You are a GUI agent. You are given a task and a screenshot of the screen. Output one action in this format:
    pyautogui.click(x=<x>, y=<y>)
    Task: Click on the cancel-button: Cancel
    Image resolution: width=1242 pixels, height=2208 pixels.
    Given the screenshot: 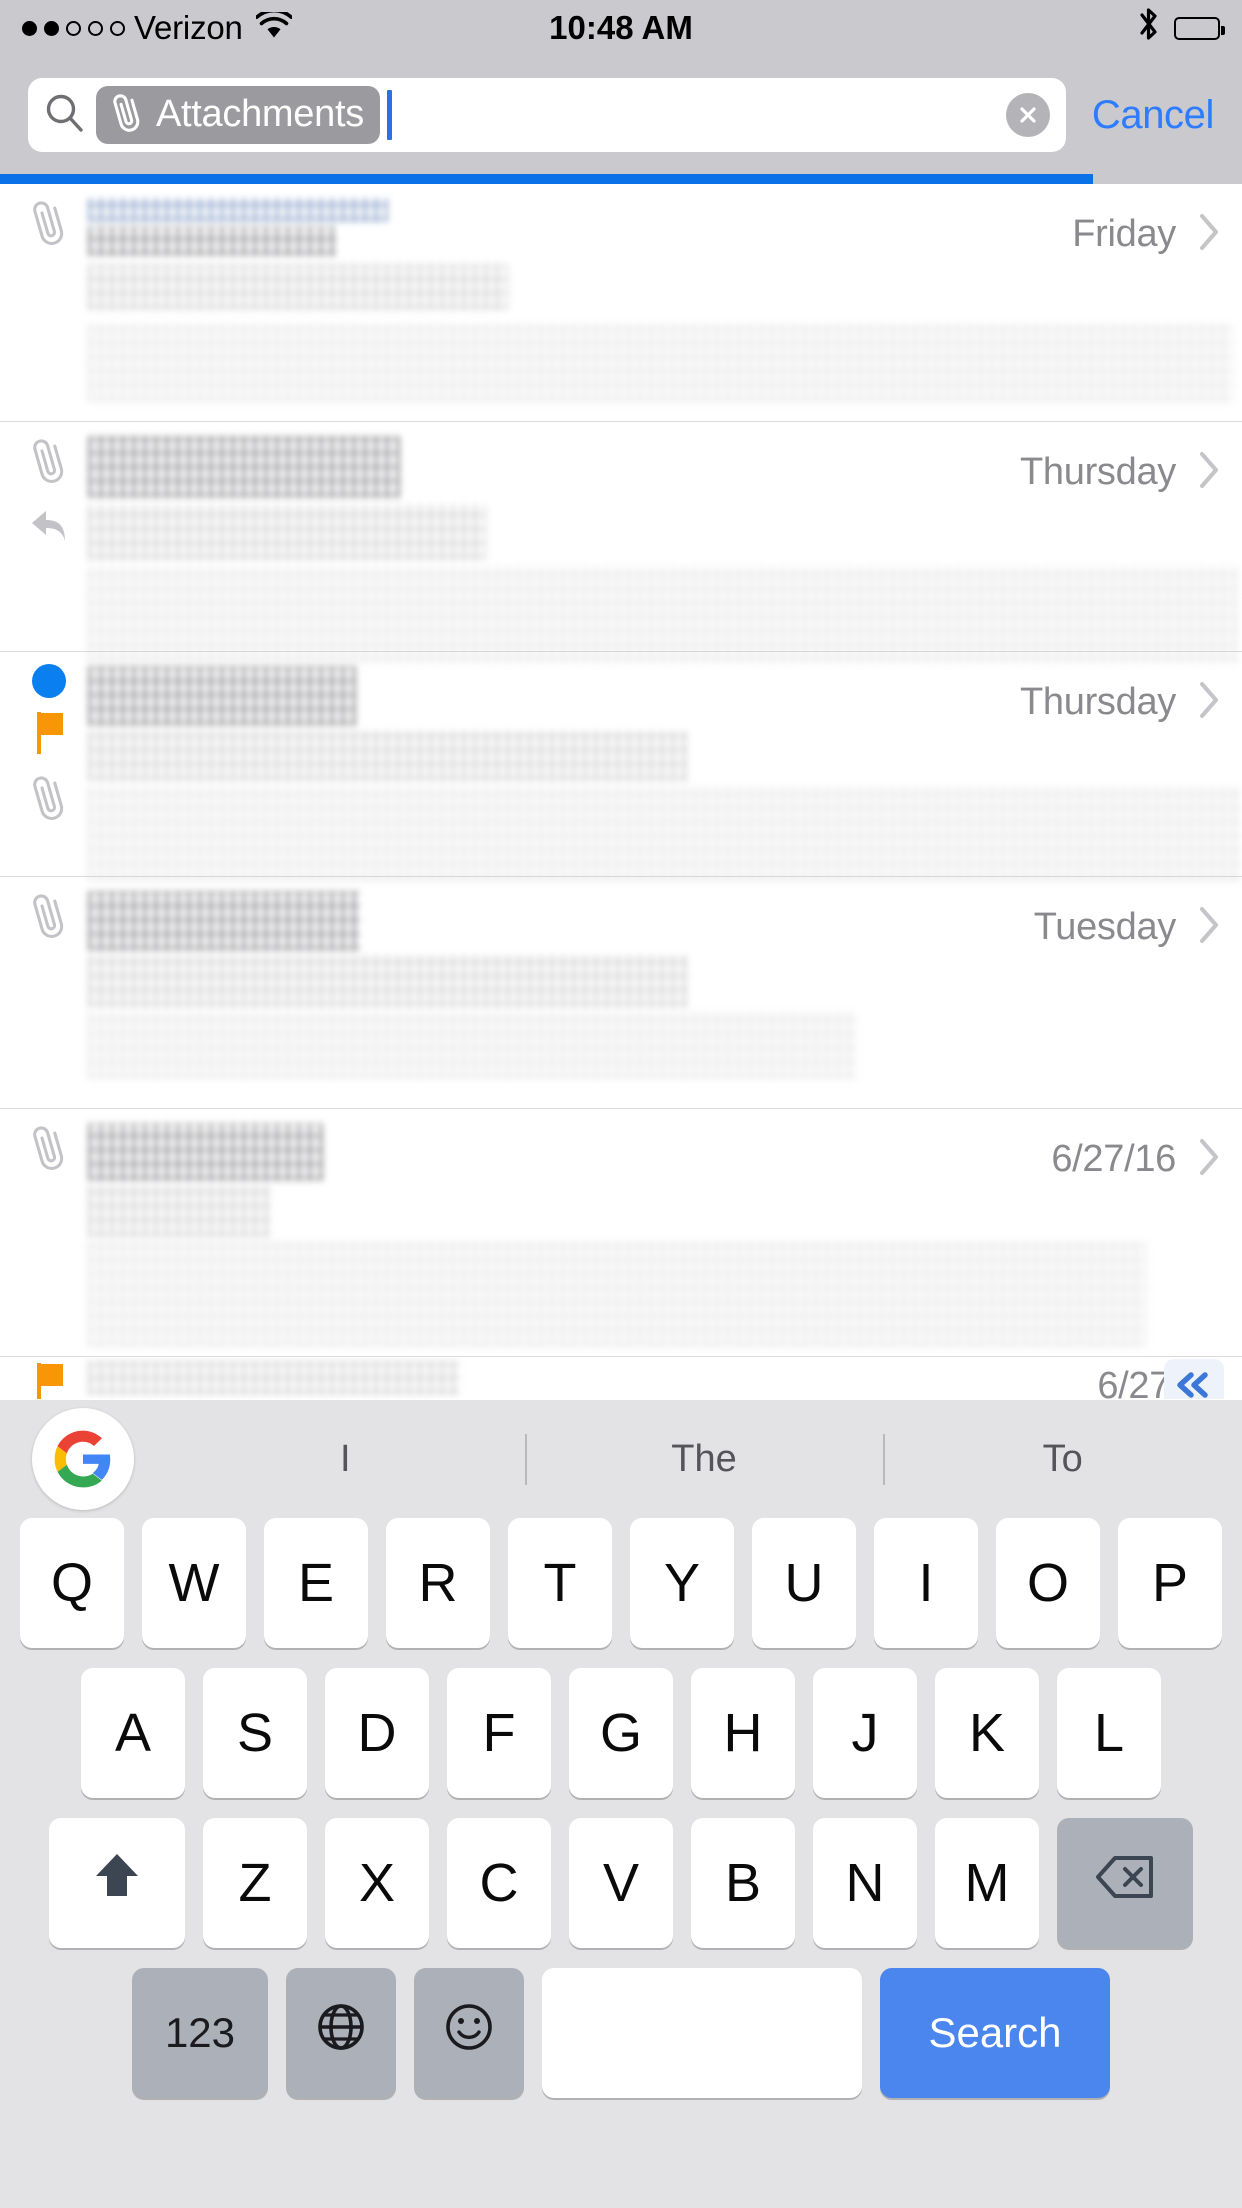 What is the action you would take?
    pyautogui.click(x=1153, y=115)
    